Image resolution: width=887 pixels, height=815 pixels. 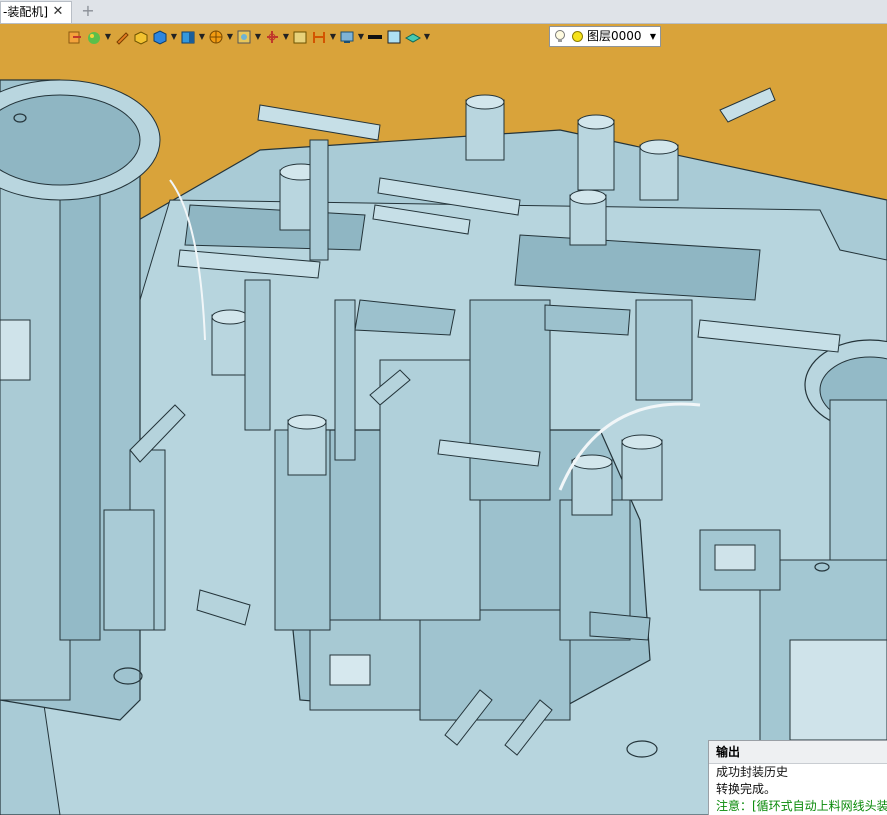 What do you see at coordinates (26, 12) in the screenshot?
I see `document-tab-title: -装配机]` at bounding box center [26, 12].